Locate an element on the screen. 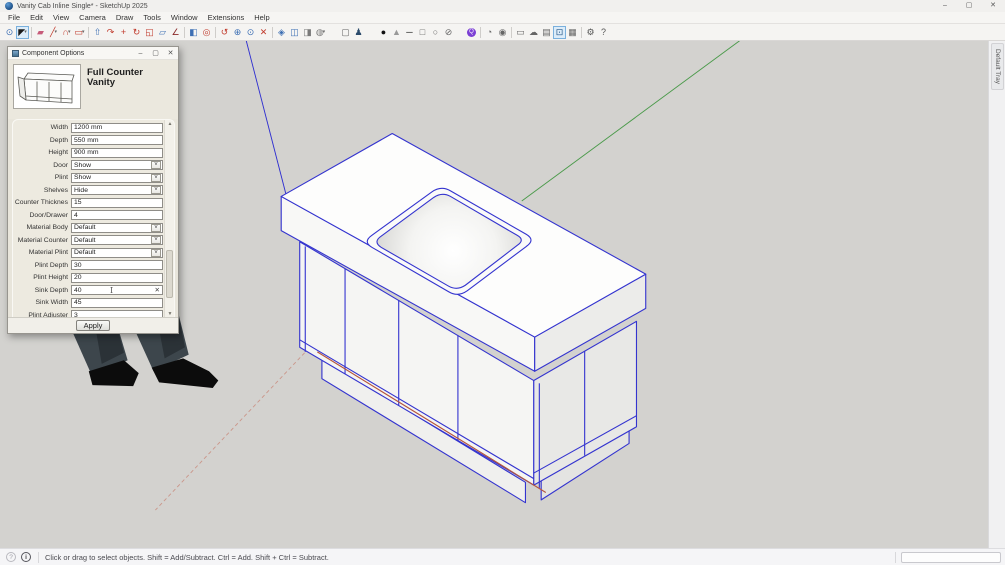 The width and height of the screenshot is (1005, 565). menu-tools: Tools is located at coordinates (152, 17).